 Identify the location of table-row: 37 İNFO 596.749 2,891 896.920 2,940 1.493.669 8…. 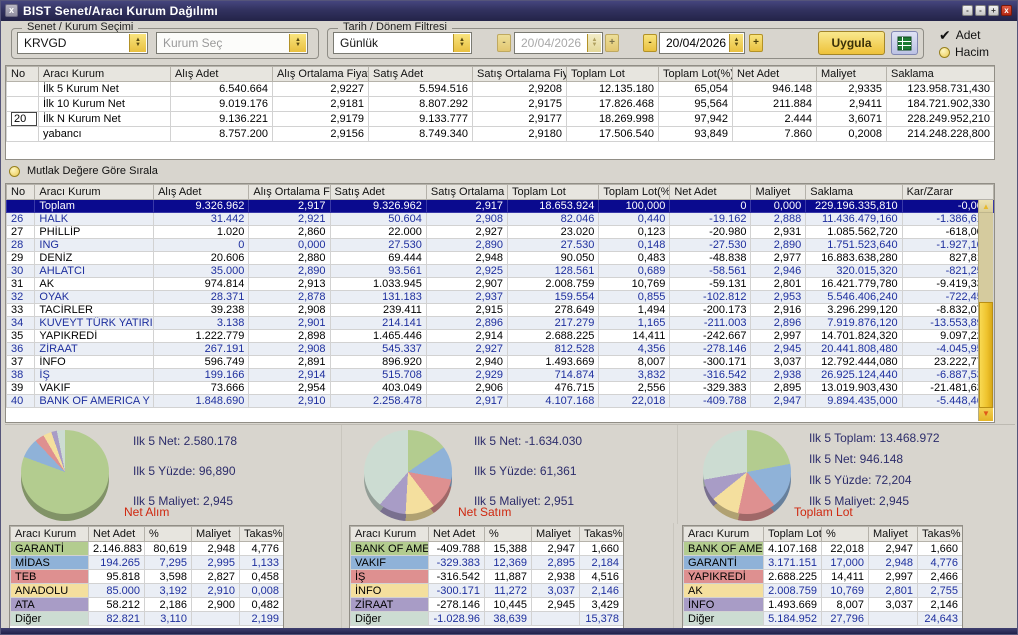
(500, 362).